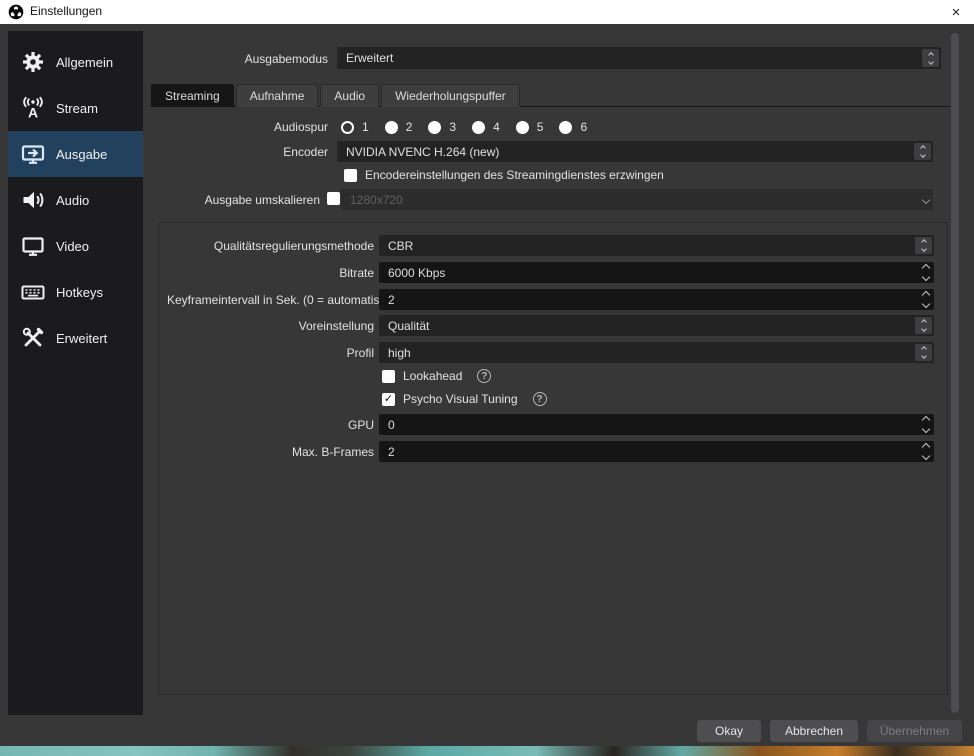 This screenshot has width=974, height=756. I want to click on sidebar-item-erweitert: Erweitert, so click(75, 338).